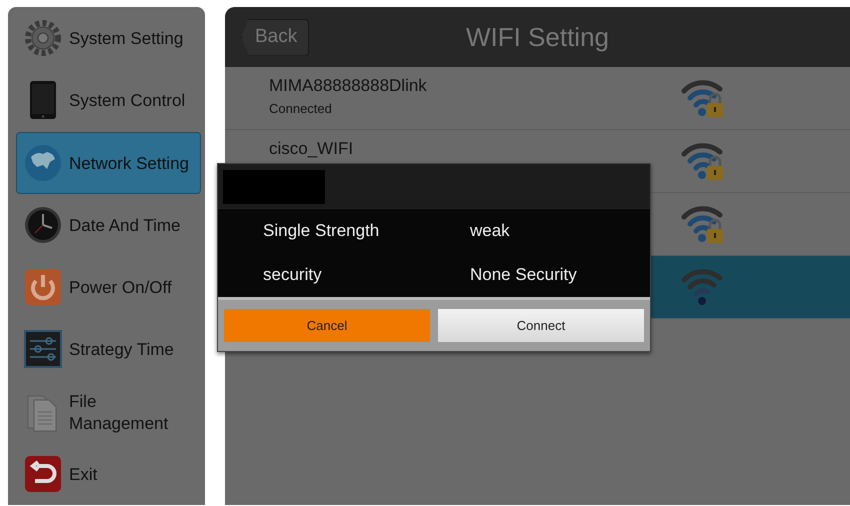  What do you see at coordinates (129, 163) in the screenshot?
I see `sidebar-label: Network Setting` at bounding box center [129, 163].